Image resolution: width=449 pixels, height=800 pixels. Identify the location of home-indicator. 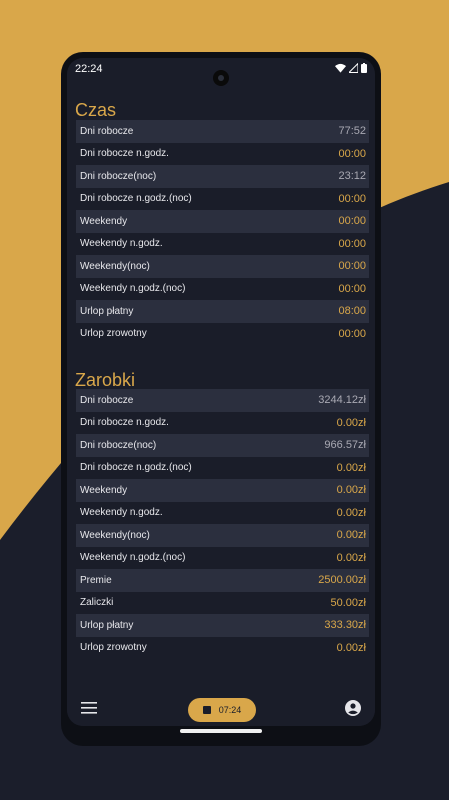
(221, 731).